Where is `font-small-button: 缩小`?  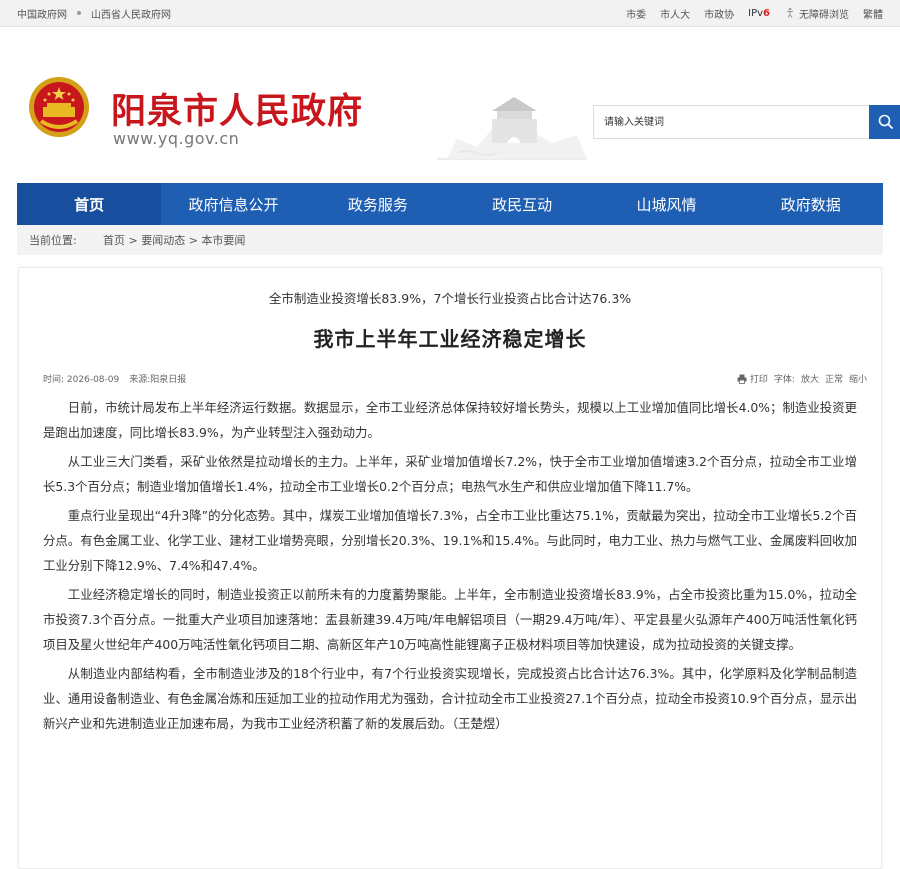
font-small-button: 缩小 is located at coordinates (858, 378).